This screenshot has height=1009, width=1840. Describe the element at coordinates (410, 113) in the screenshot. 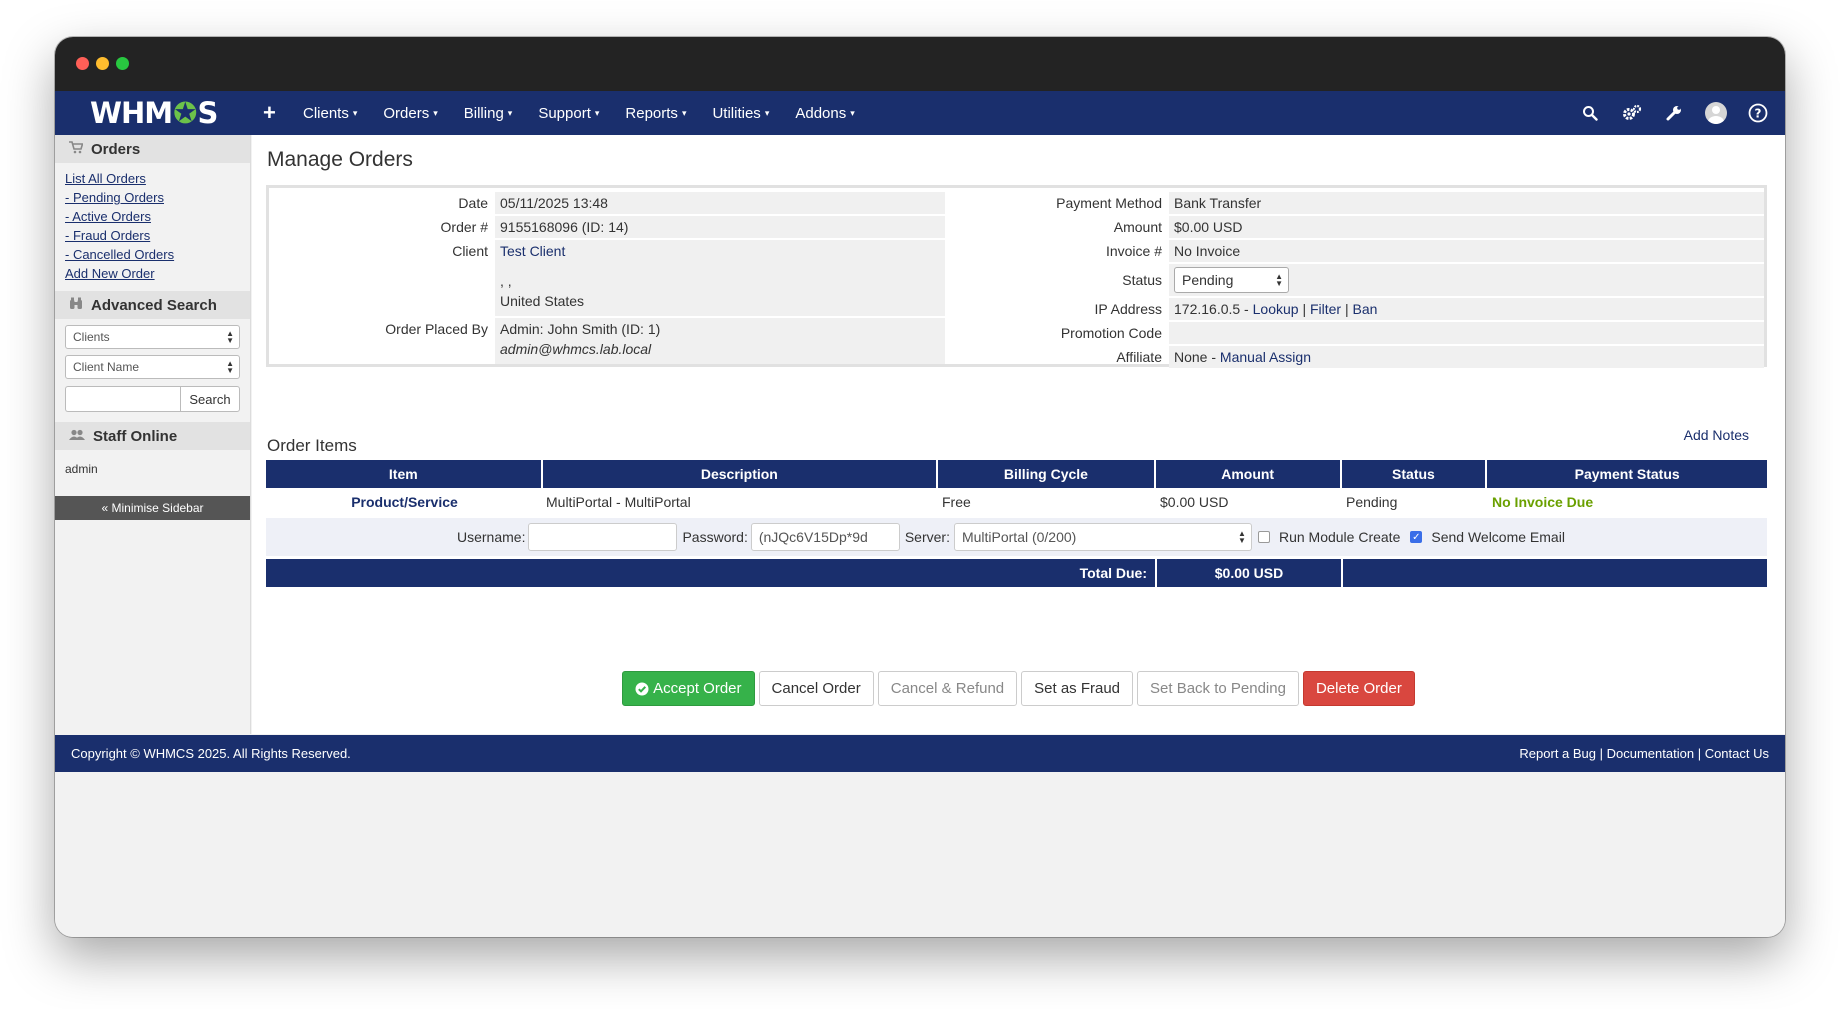

I see `nav-orders: Orders ▾` at that location.